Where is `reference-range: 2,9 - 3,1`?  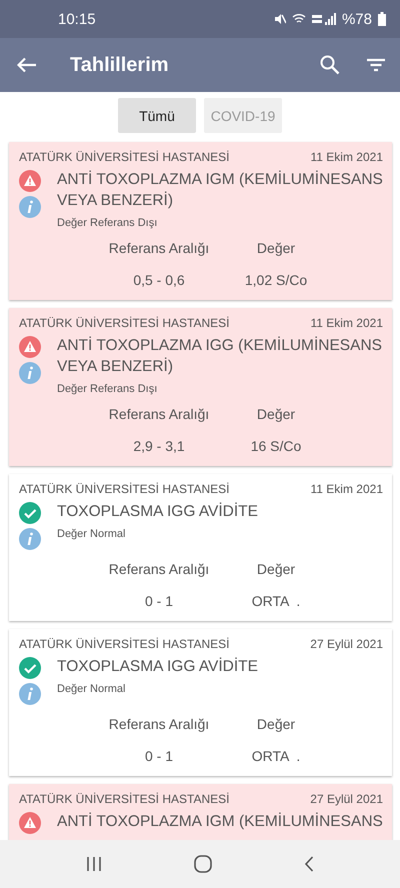
reference-range: 2,9 - 3,1 is located at coordinates (159, 446).